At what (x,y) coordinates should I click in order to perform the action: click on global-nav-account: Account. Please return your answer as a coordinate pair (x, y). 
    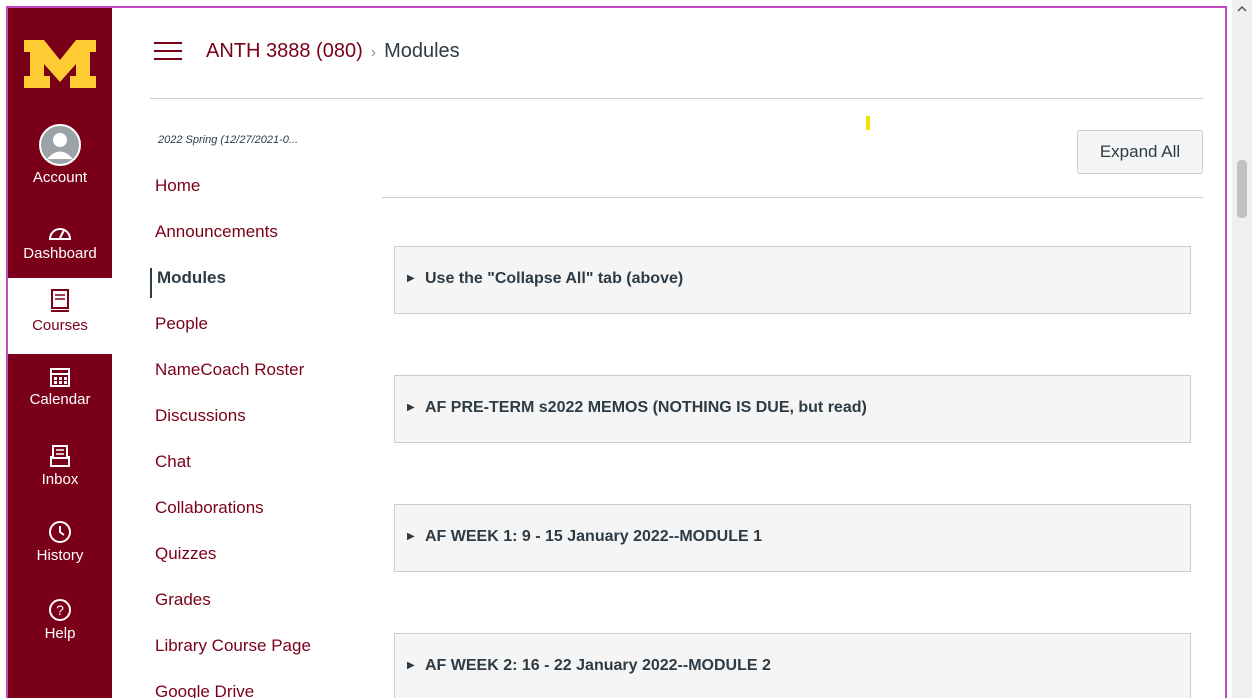
    Looking at the image, I should click on (60, 155).